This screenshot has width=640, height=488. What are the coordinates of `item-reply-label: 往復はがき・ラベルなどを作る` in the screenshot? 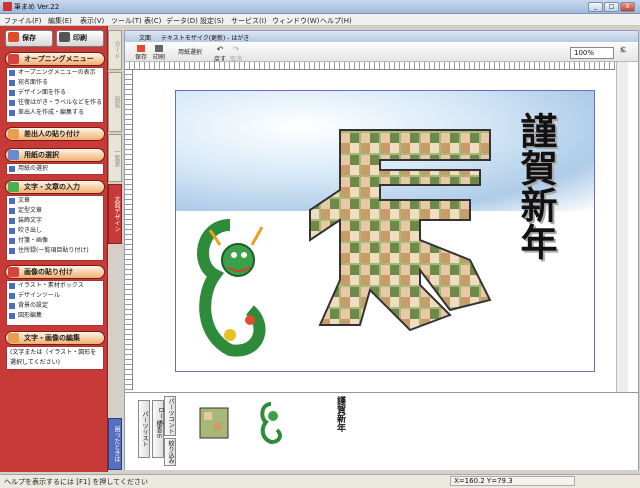 It's located at (55, 103).